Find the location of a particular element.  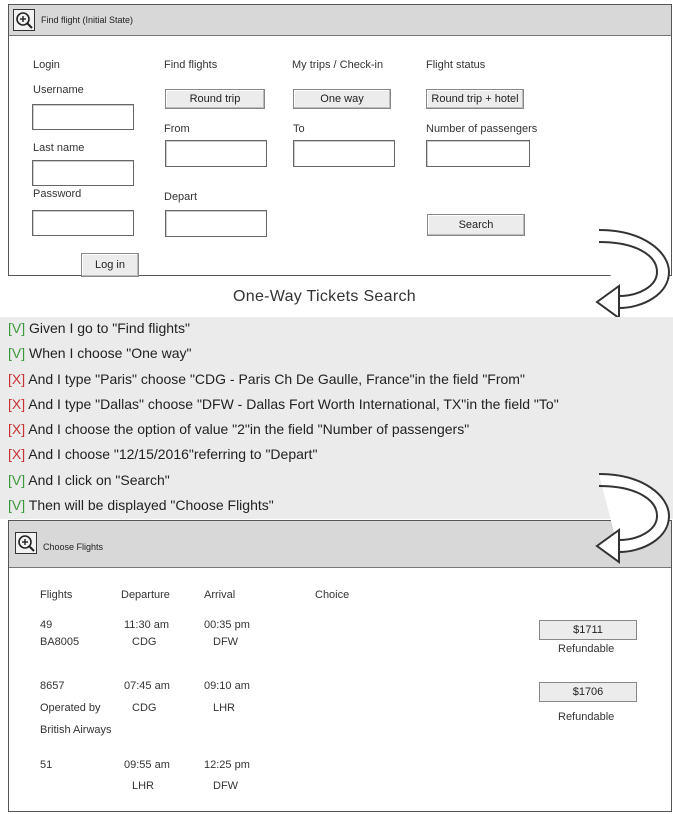

username-label: Username is located at coordinates (58, 90).